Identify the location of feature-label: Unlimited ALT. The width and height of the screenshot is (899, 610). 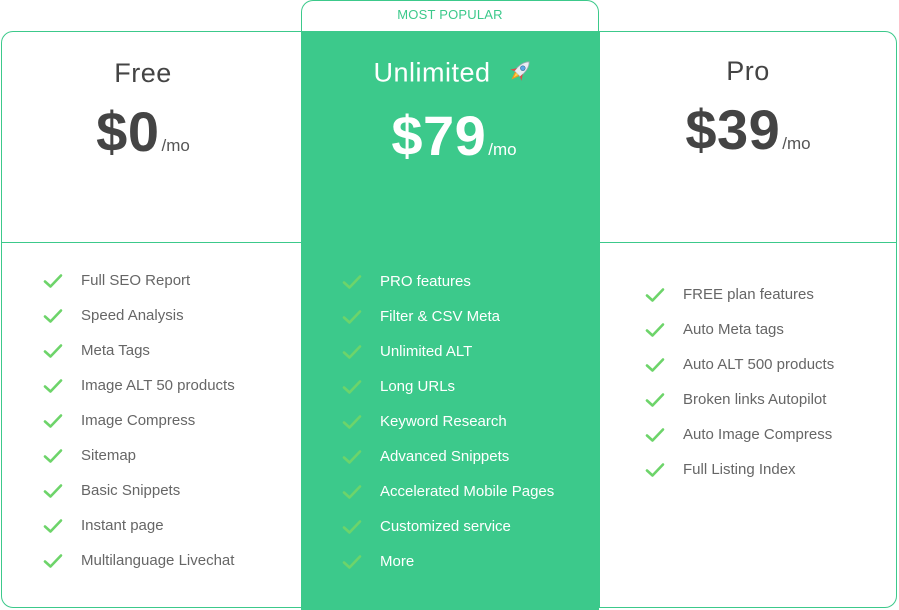
(426, 351).